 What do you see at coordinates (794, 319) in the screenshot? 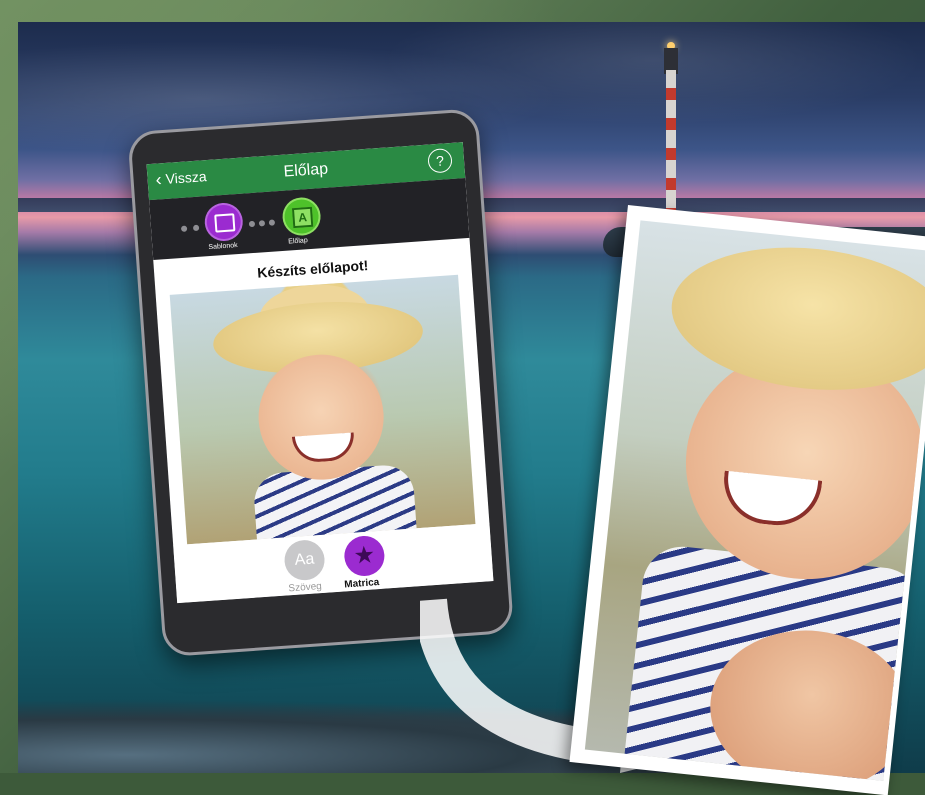
I see `card-hat` at bounding box center [794, 319].